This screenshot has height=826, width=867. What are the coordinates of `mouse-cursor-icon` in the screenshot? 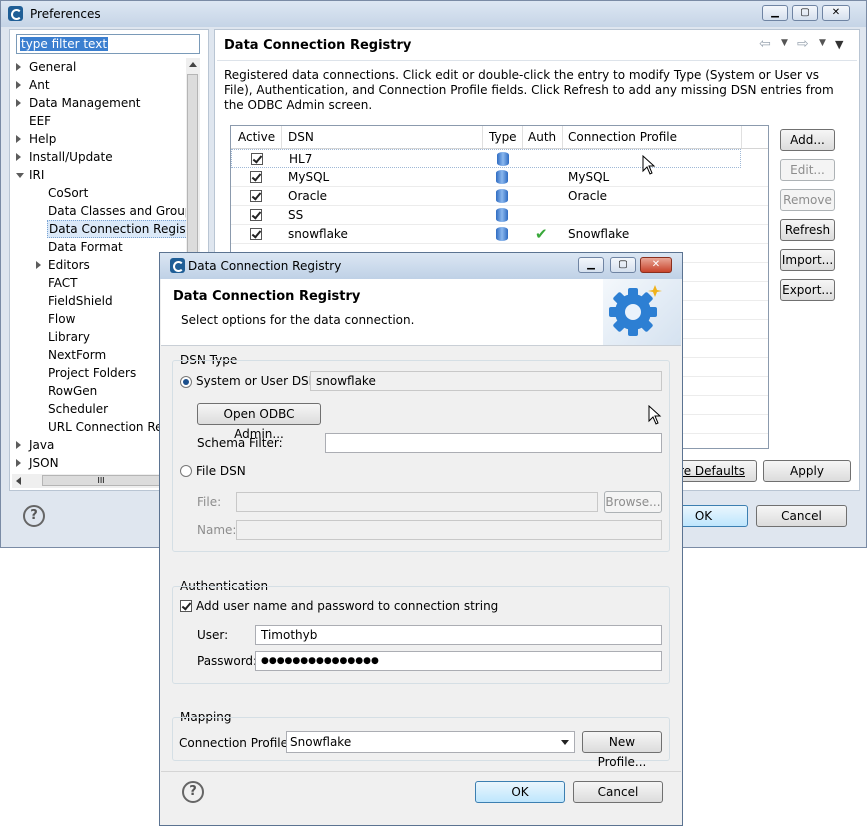 It's located at (655, 416).